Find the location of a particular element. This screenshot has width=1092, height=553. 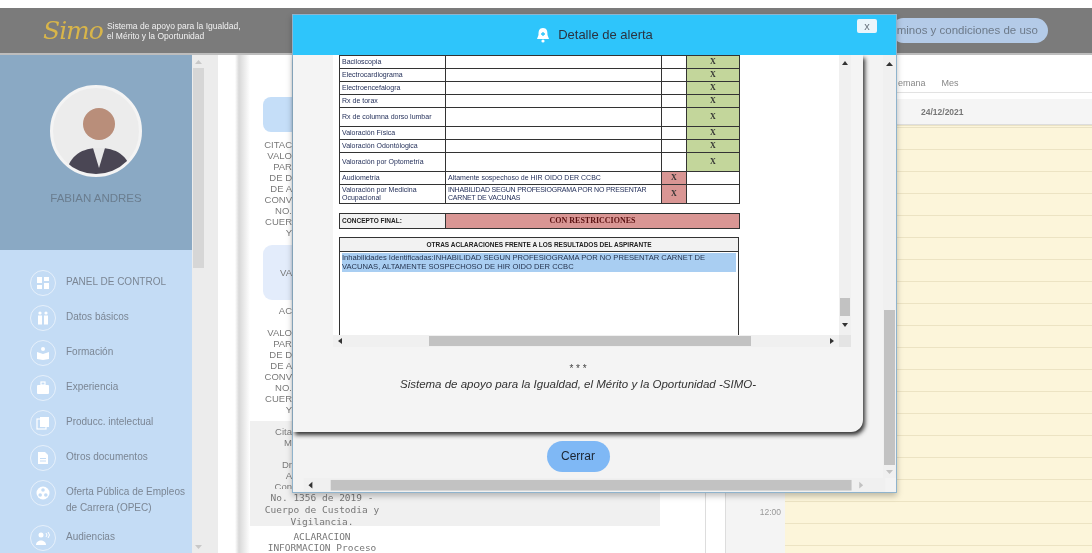

card-text: VA is located at coordinates (286, 272).